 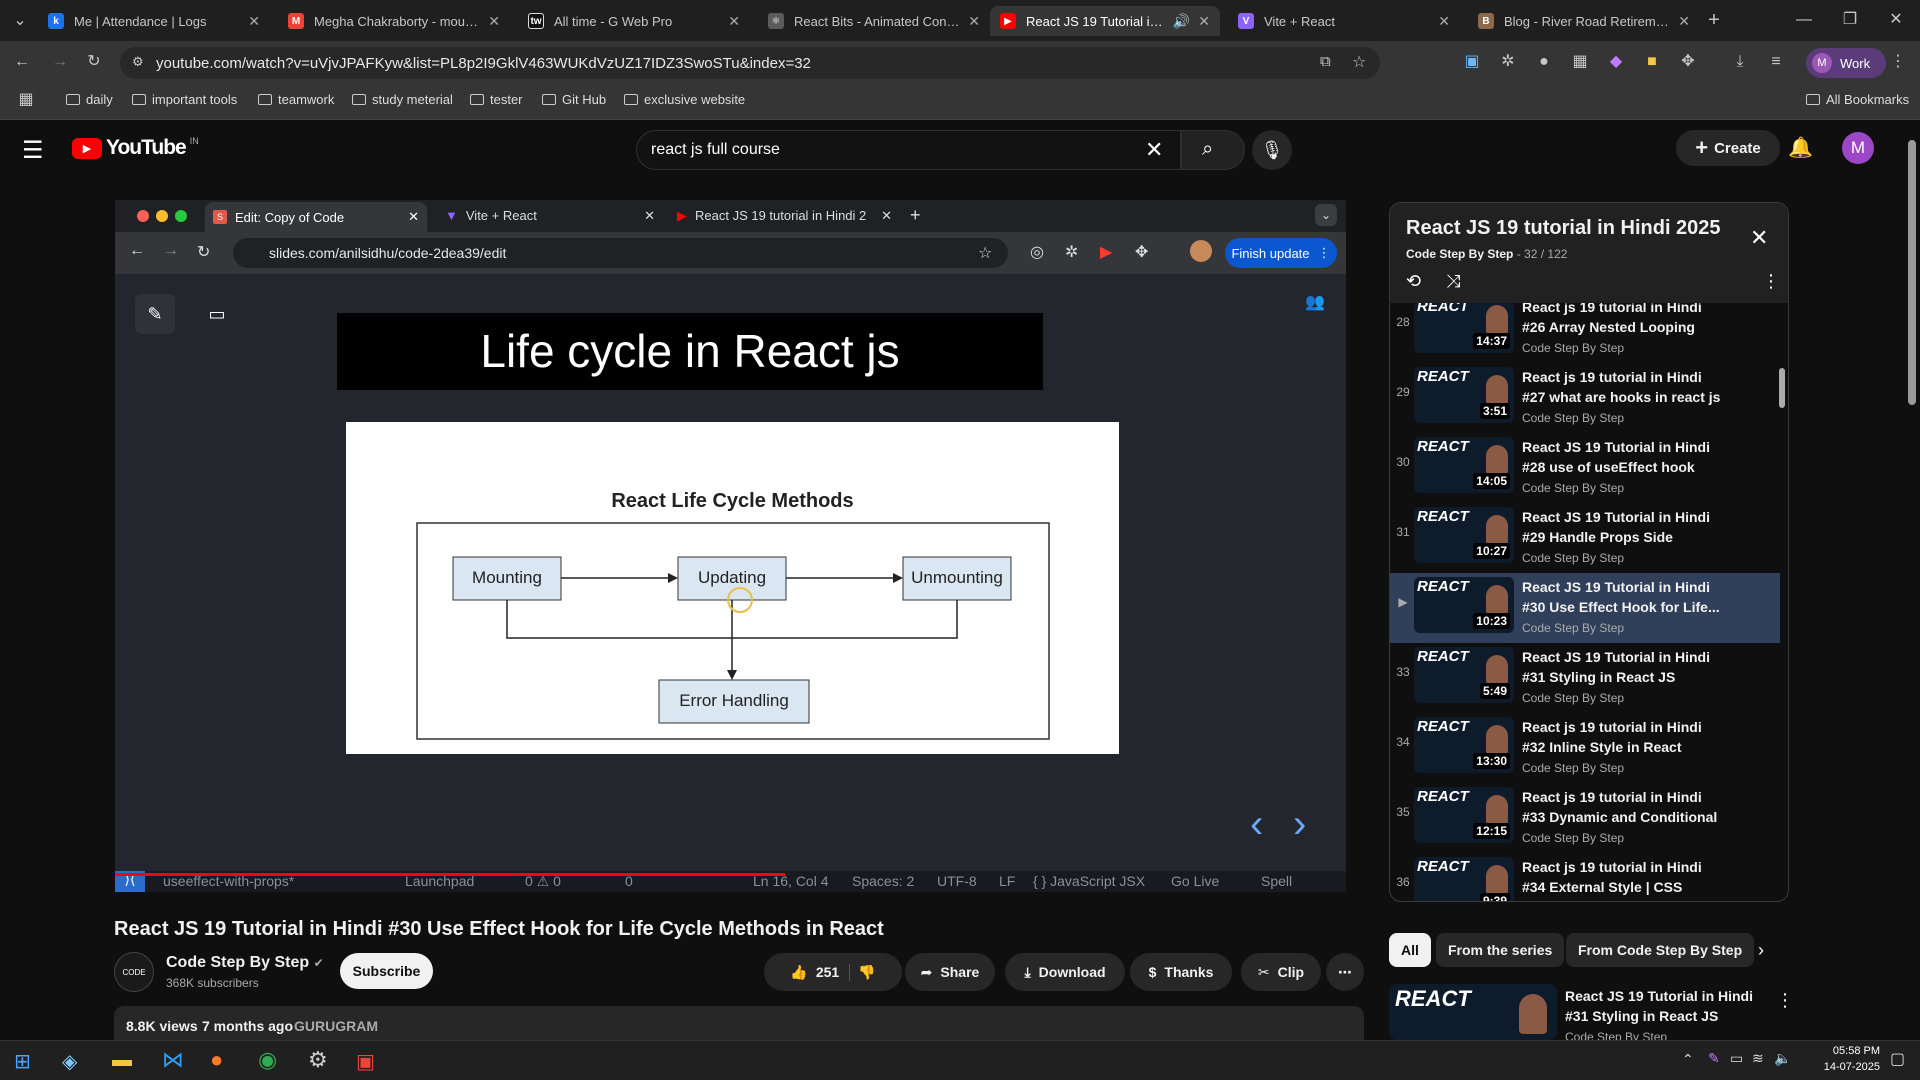 What do you see at coordinates (1616, 62) in the screenshot?
I see `extension-icon: ◆` at bounding box center [1616, 62].